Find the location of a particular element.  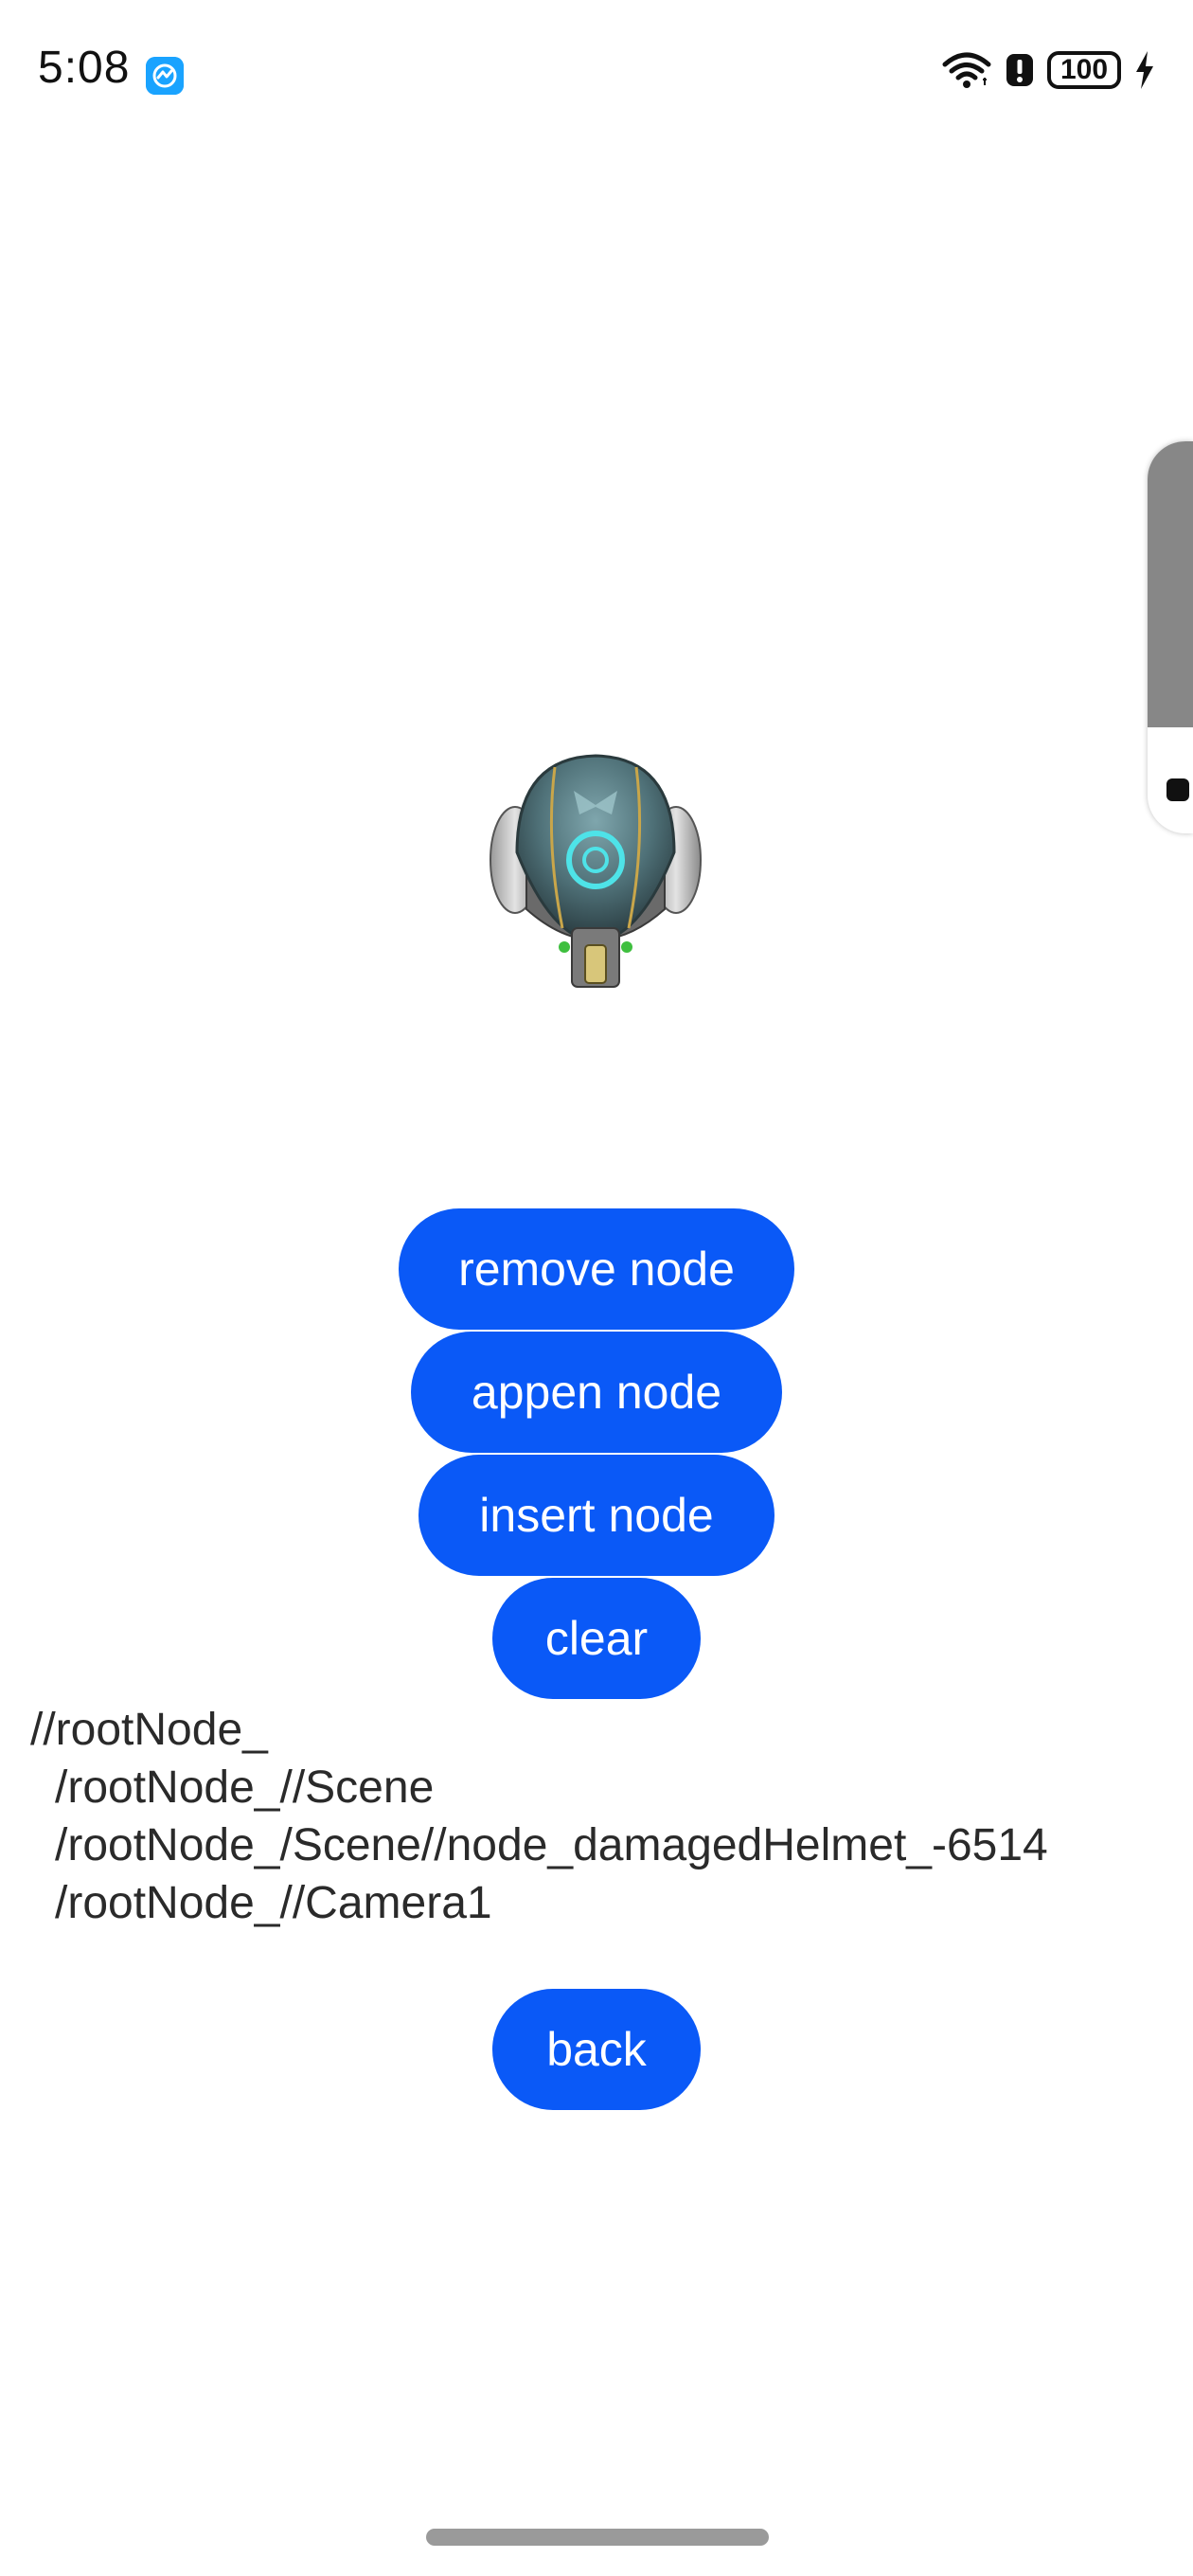

node-tree-line: /rootNode_//Camera1 is located at coordinates (273, 1903).